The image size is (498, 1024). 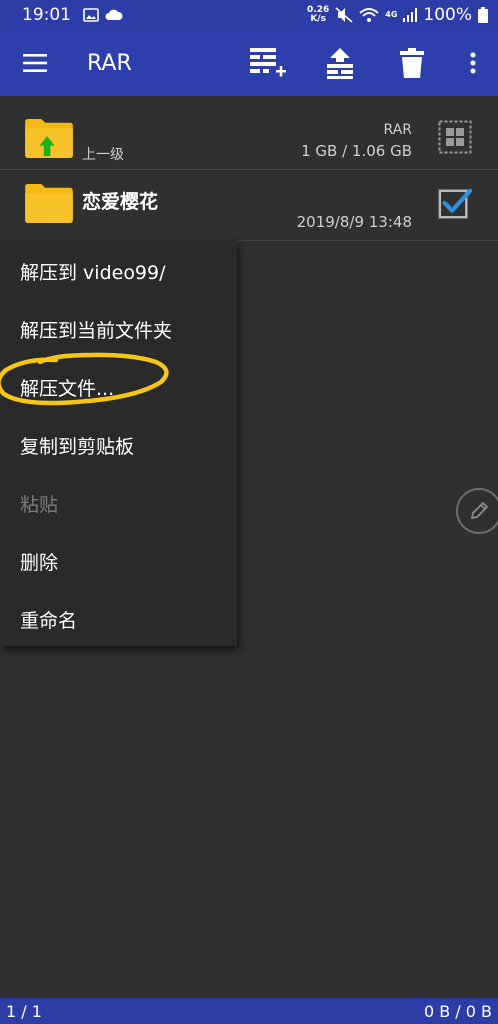 What do you see at coordinates (344, 15) in the screenshot?
I see `mute-icon` at bounding box center [344, 15].